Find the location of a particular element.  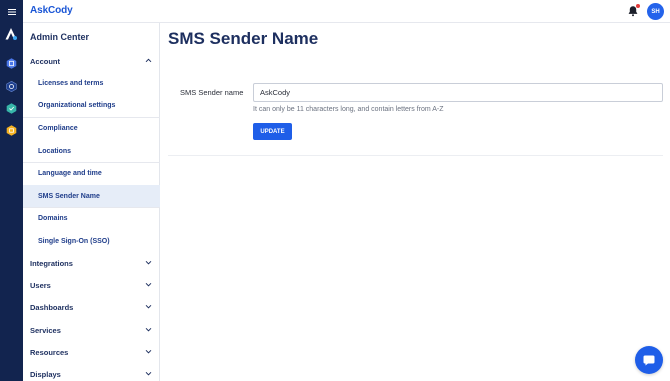

sidebar-section-integrations: Integrations is located at coordinates (91, 263).